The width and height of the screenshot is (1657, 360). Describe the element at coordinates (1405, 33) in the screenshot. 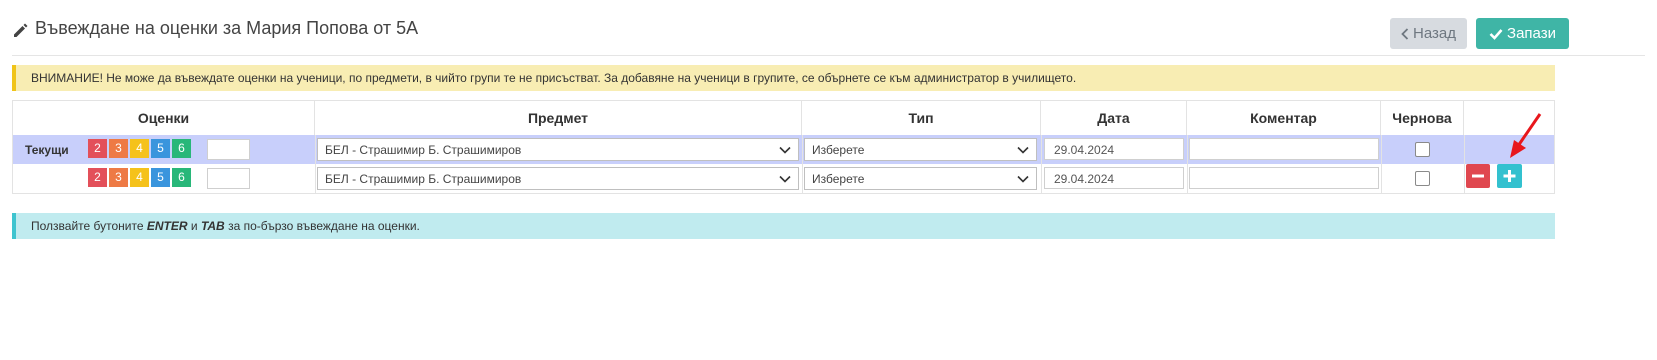

I see `chevron-left-icon` at that location.